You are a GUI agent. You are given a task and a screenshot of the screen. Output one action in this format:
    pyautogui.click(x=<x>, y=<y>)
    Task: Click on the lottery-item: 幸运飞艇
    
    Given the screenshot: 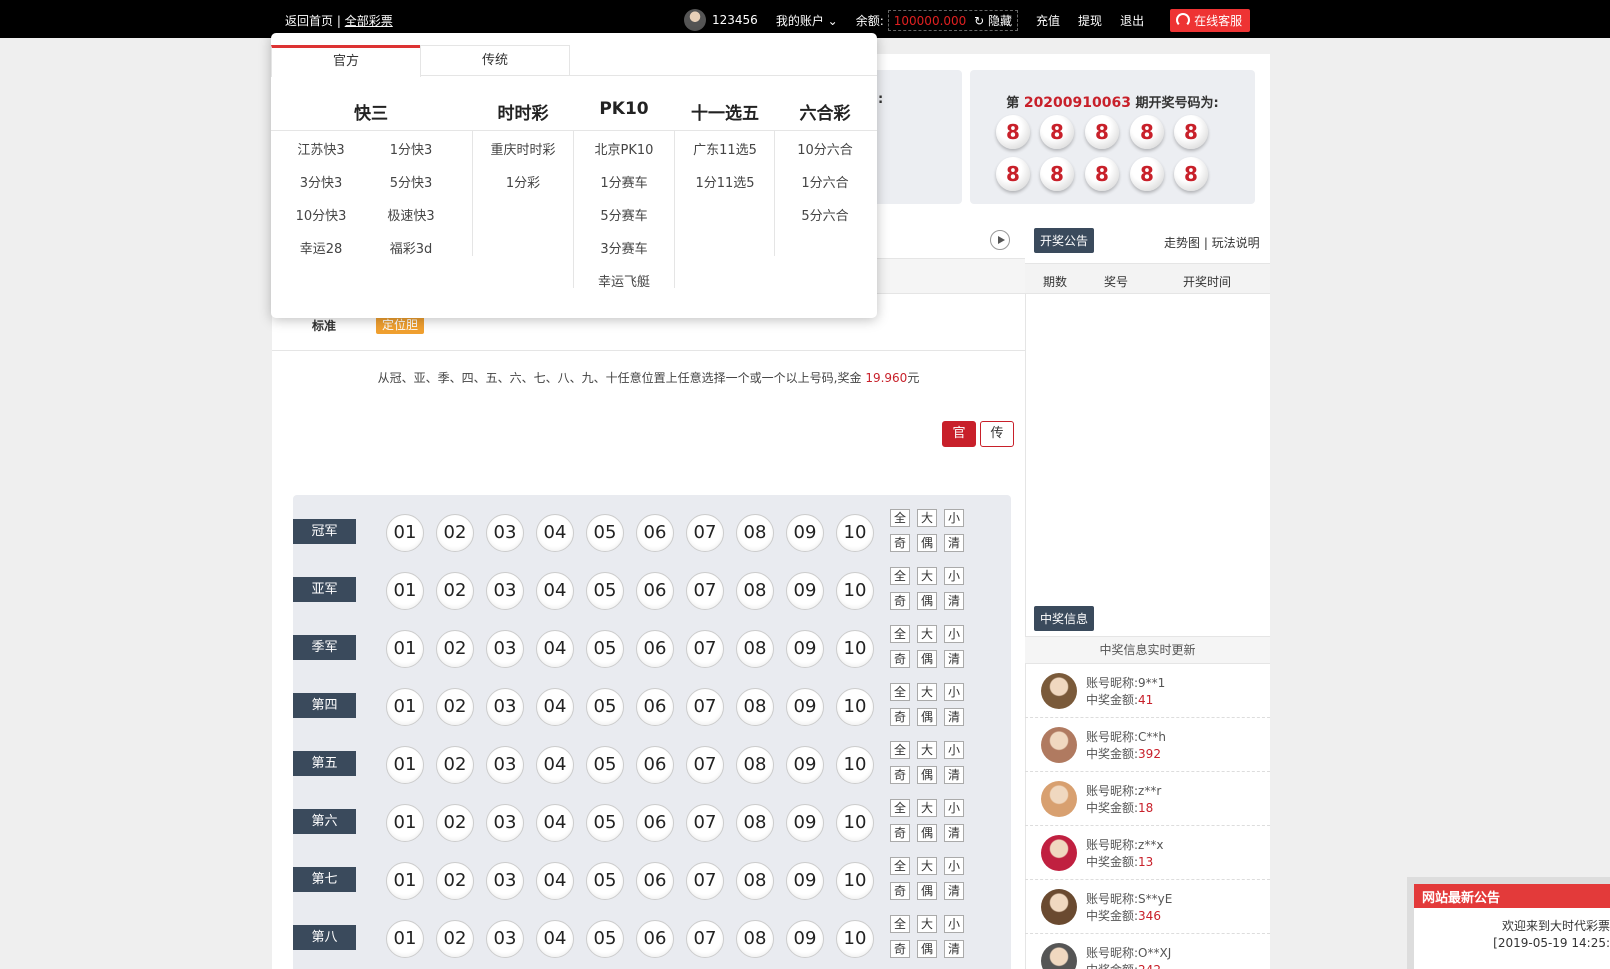 What is the action you would take?
    pyautogui.click(x=624, y=280)
    